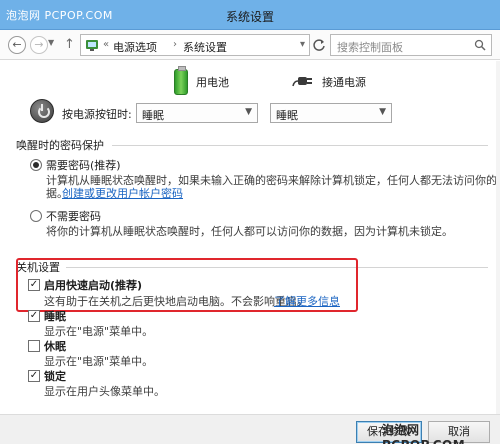 This screenshot has height=444, width=500. What do you see at coordinates (73, 216) in the screenshot?
I see `no-password-label: 不需要密码` at bounding box center [73, 216].